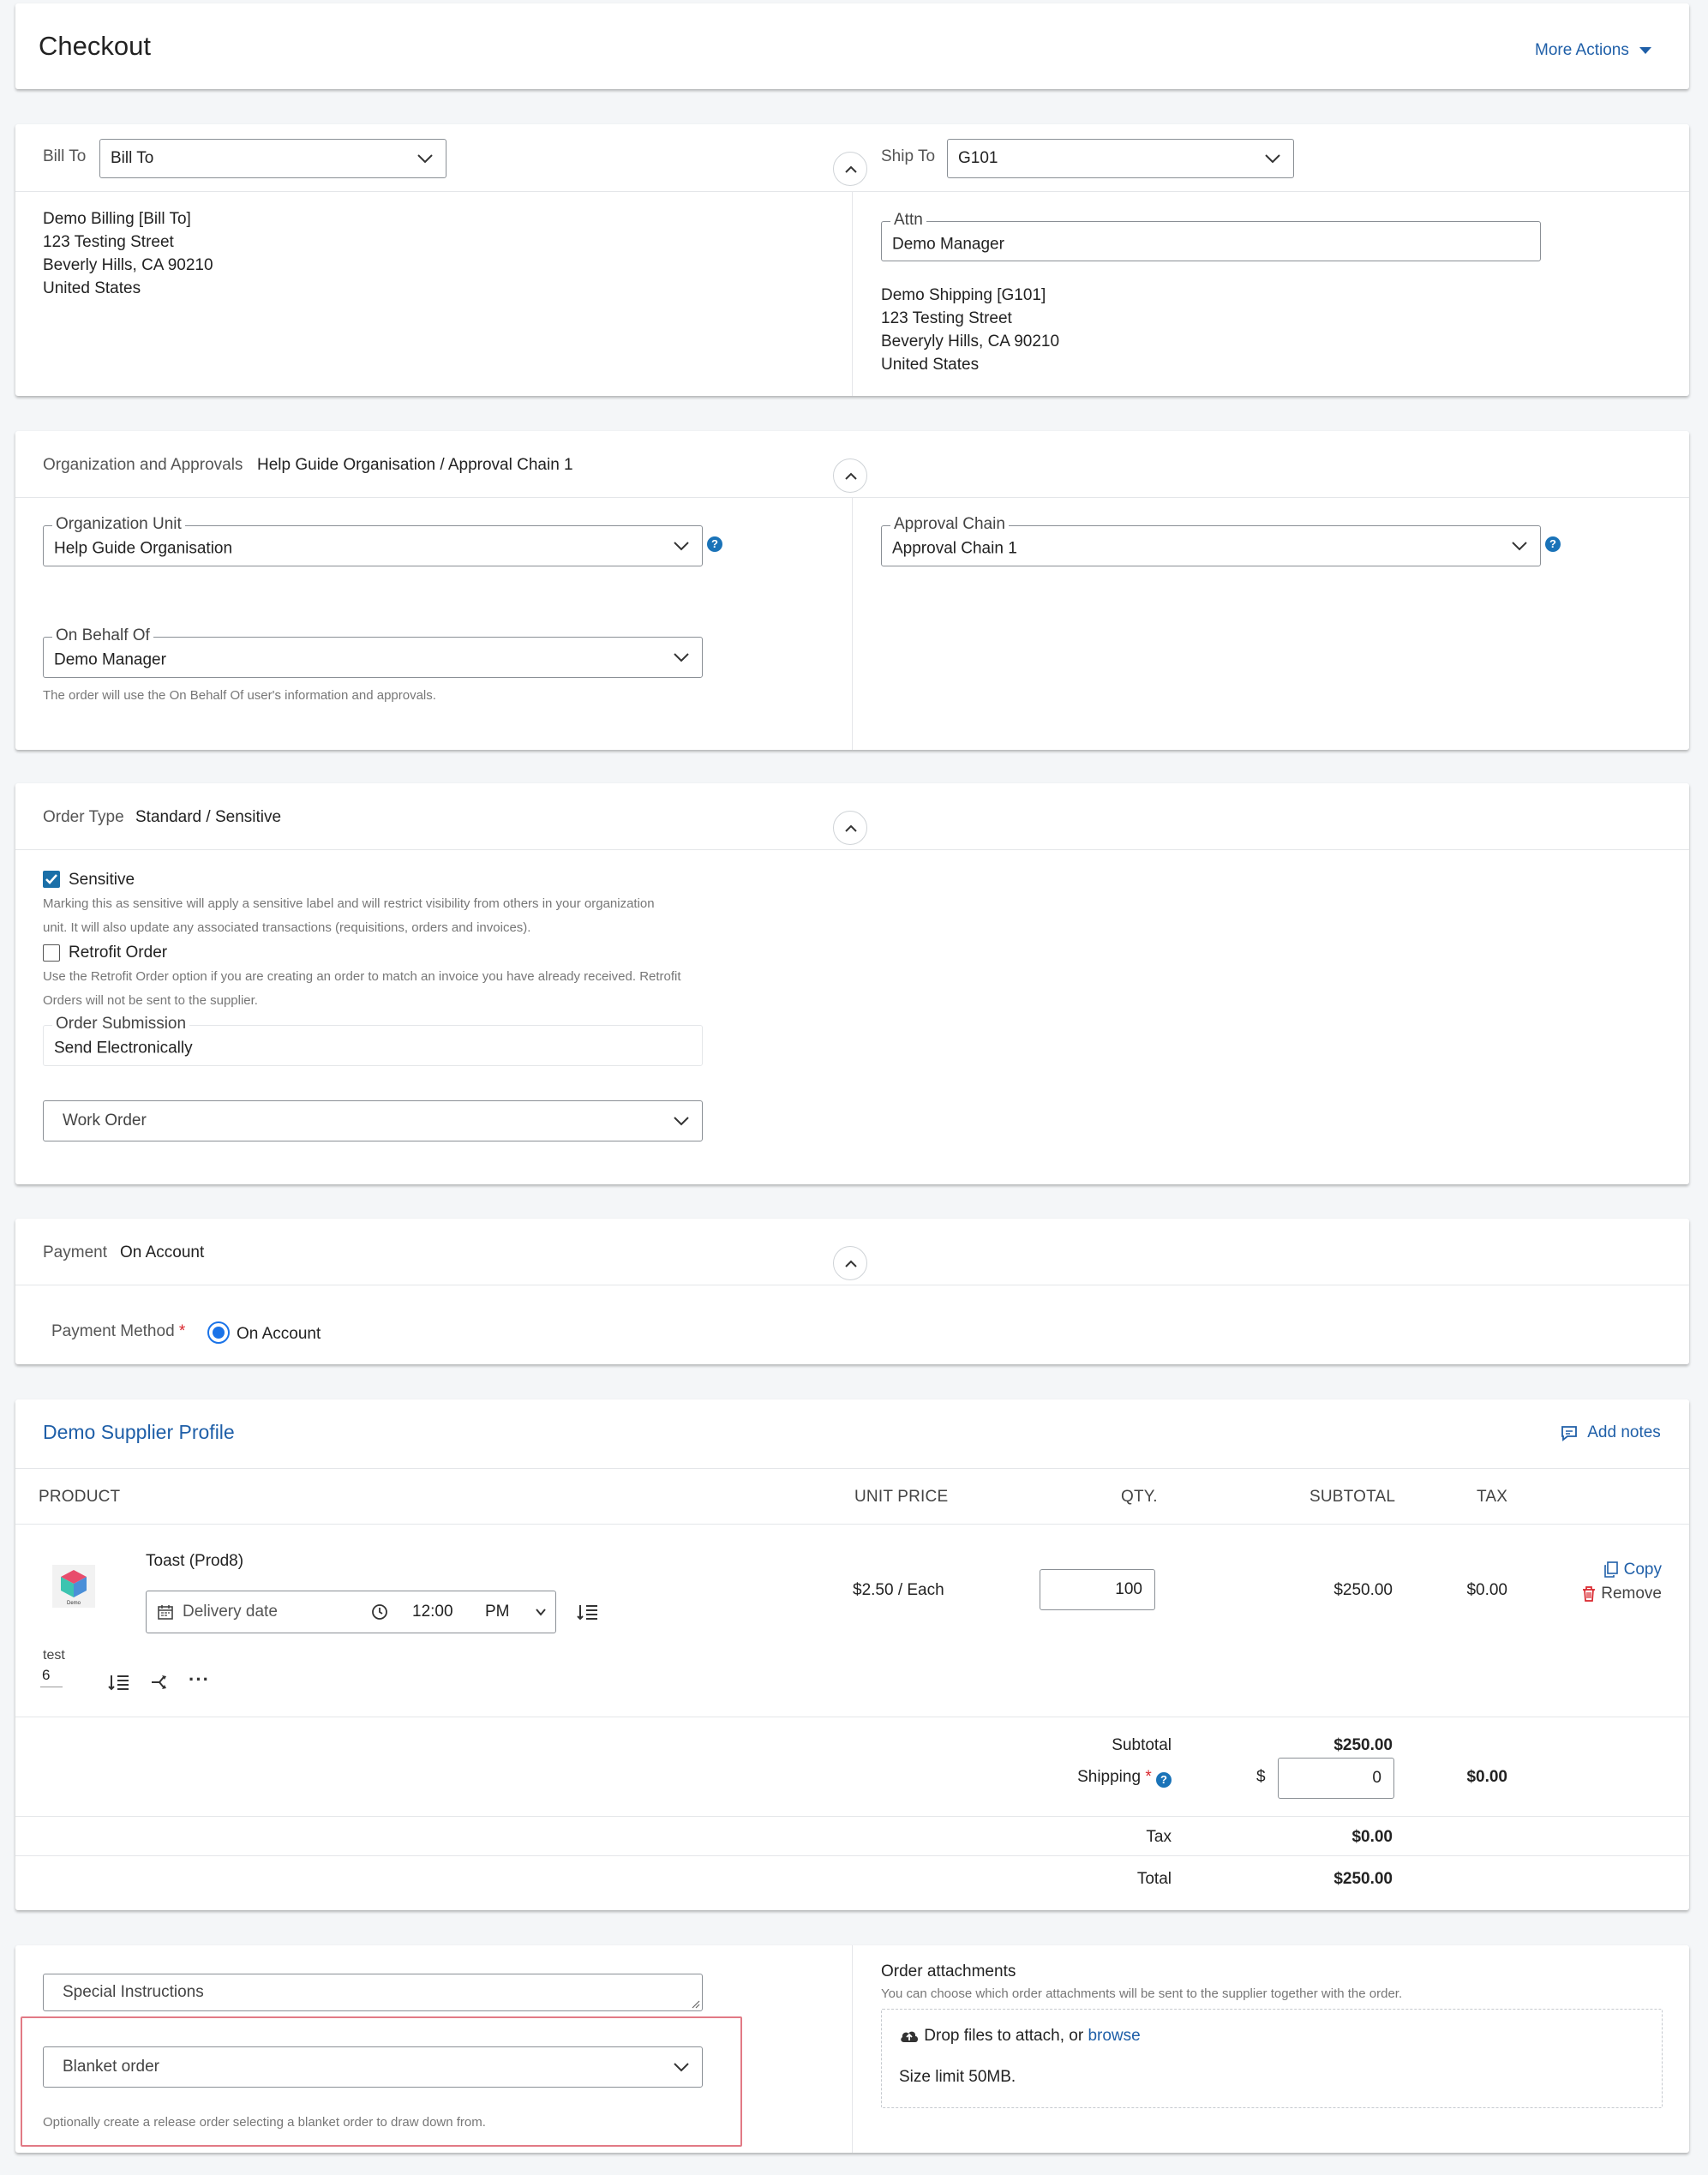 The image size is (1708, 2175). Describe the element at coordinates (957, 2077) in the screenshot. I see `size-limit: Size limit 50MB.` at that location.